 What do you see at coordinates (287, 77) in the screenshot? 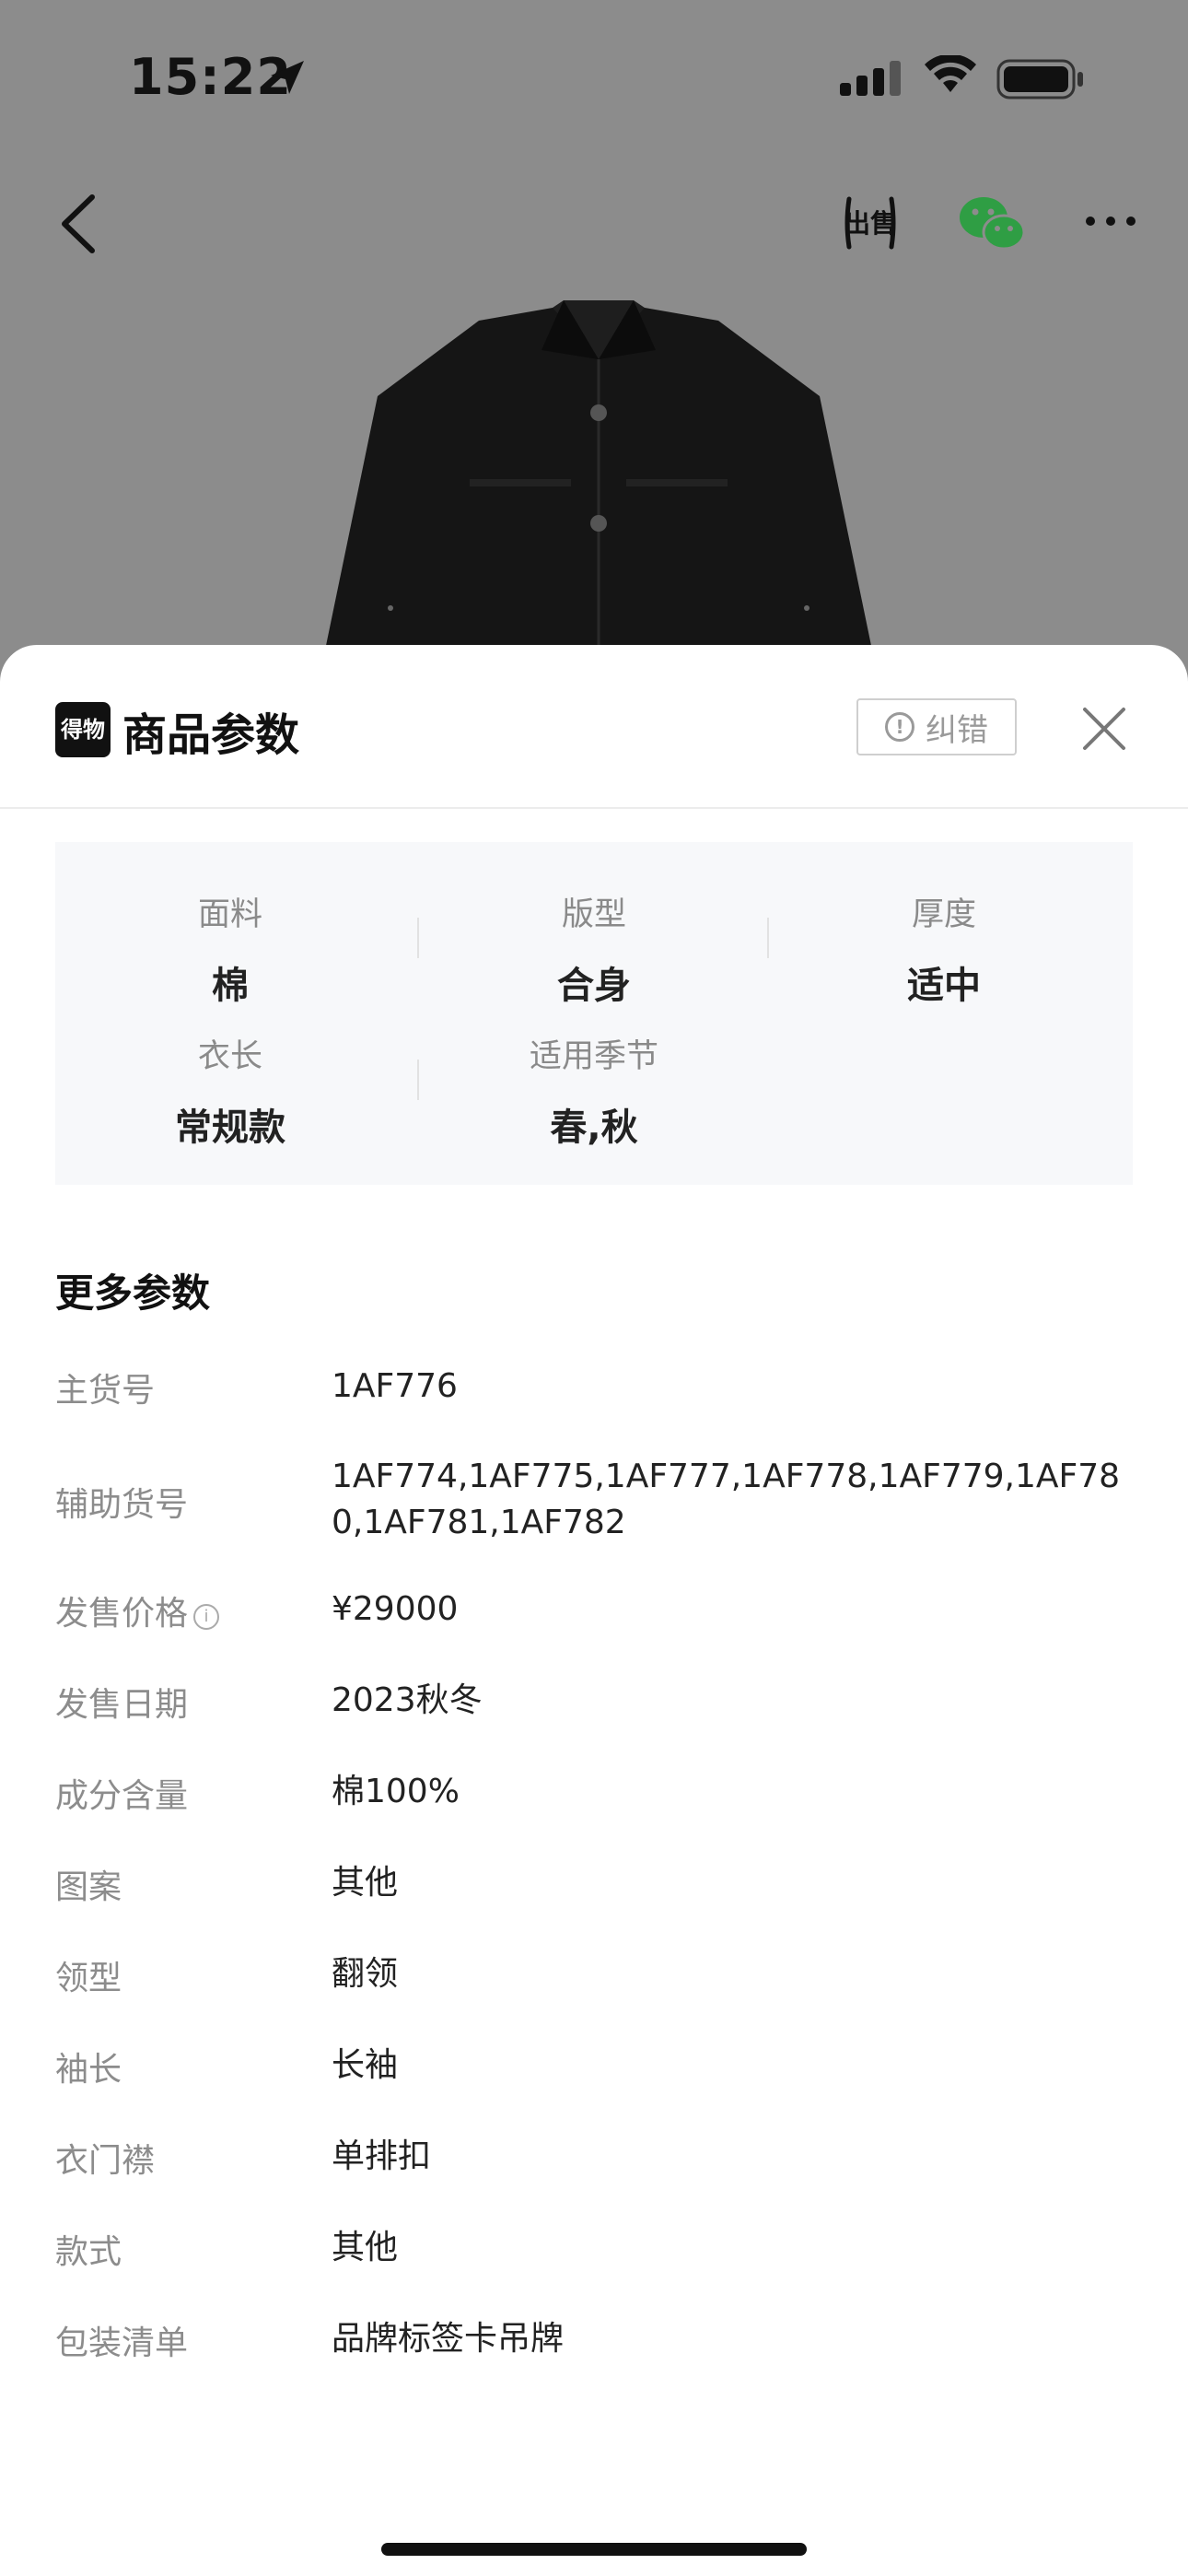
I see `location-arrow-icon` at bounding box center [287, 77].